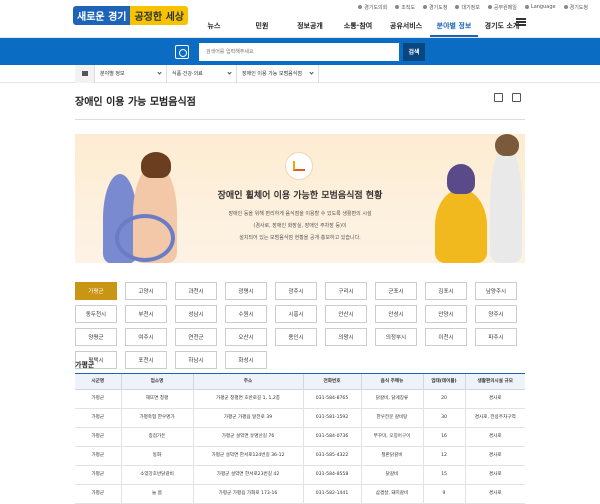 The height and width of the screenshot is (504, 600). I want to click on region-tab: 의정부시, so click(396, 337).